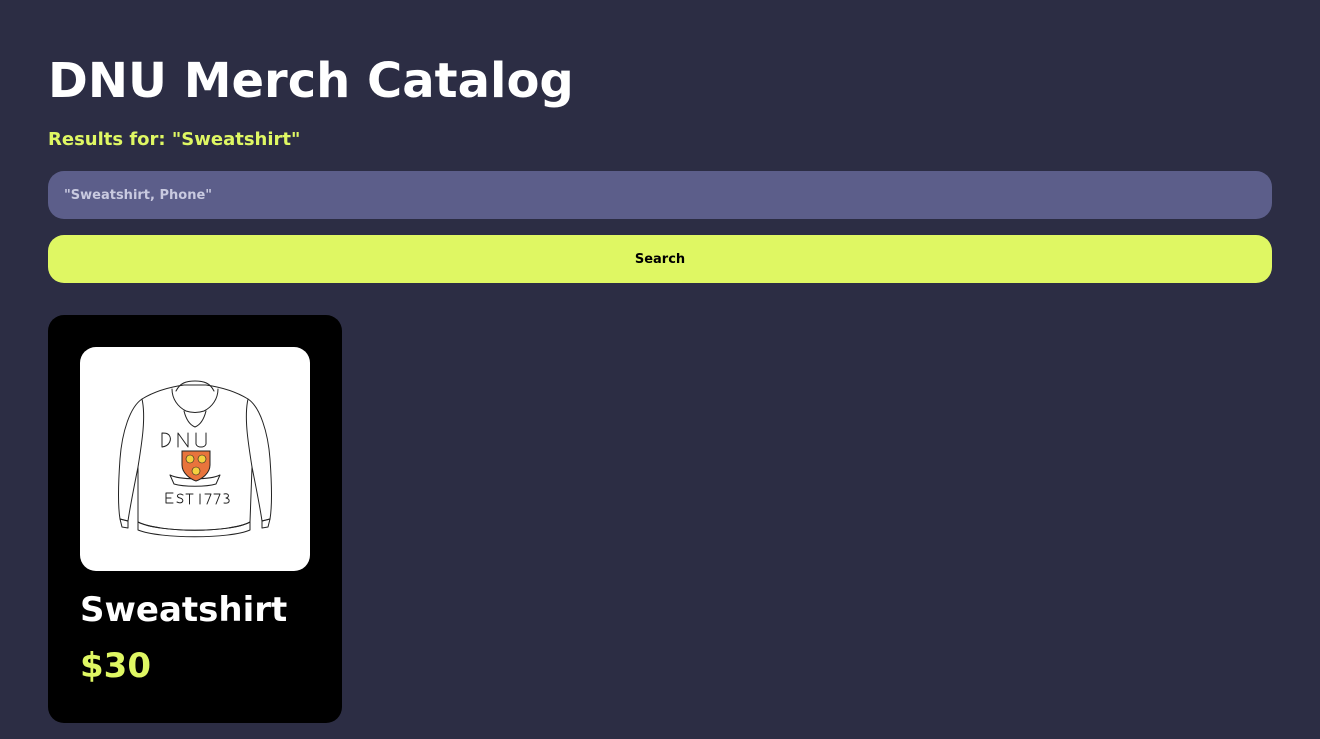 The height and width of the screenshot is (739, 1320). Describe the element at coordinates (184, 610) in the screenshot. I see `product-name: Sweatshirt` at that location.